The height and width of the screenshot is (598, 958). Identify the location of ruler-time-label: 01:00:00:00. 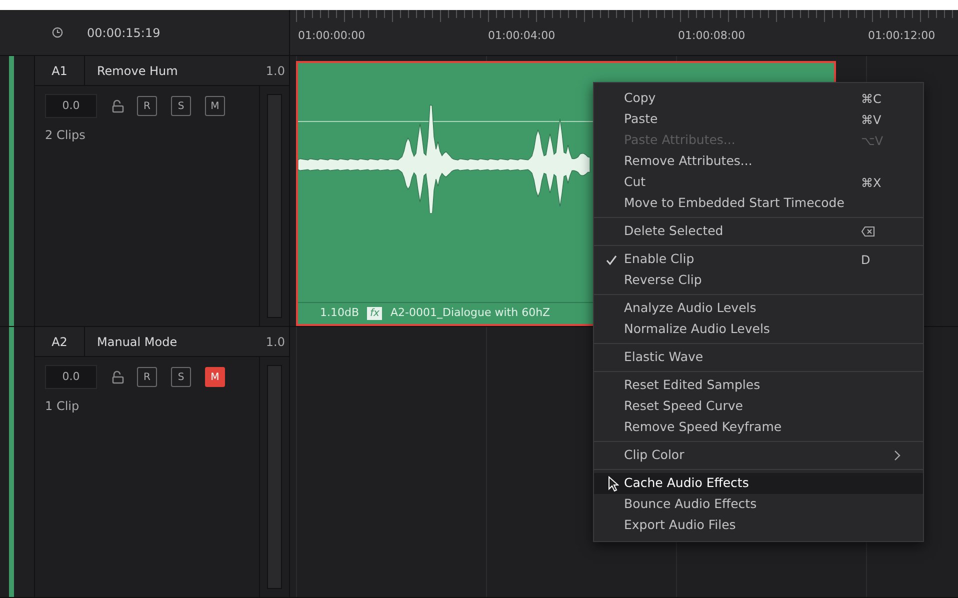
(332, 36).